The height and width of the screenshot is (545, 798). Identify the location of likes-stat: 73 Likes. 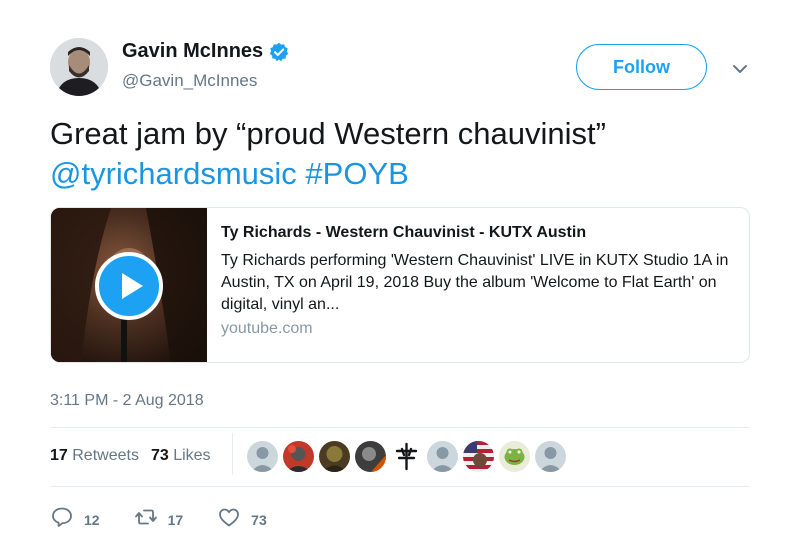
(181, 456).